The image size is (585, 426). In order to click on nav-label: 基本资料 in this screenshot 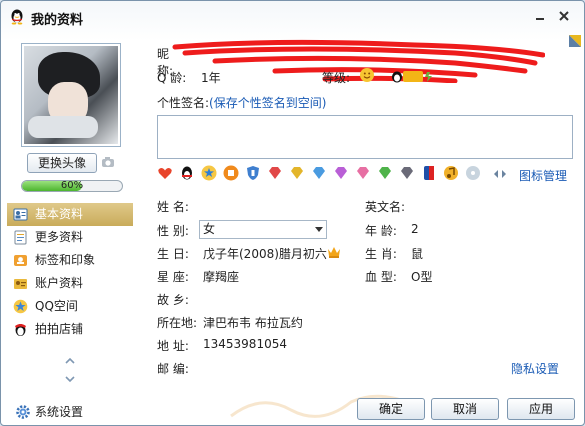, I will do `click(59, 214)`.